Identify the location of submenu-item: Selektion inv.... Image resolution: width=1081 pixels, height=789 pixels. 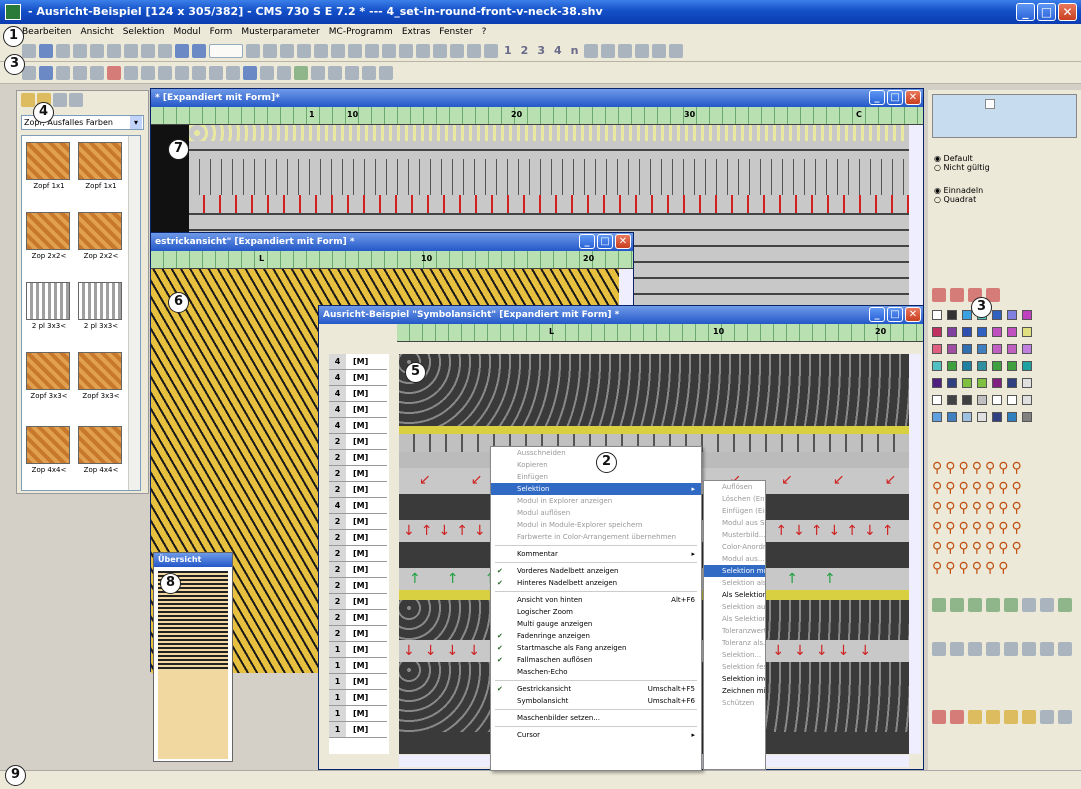
(734, 679).